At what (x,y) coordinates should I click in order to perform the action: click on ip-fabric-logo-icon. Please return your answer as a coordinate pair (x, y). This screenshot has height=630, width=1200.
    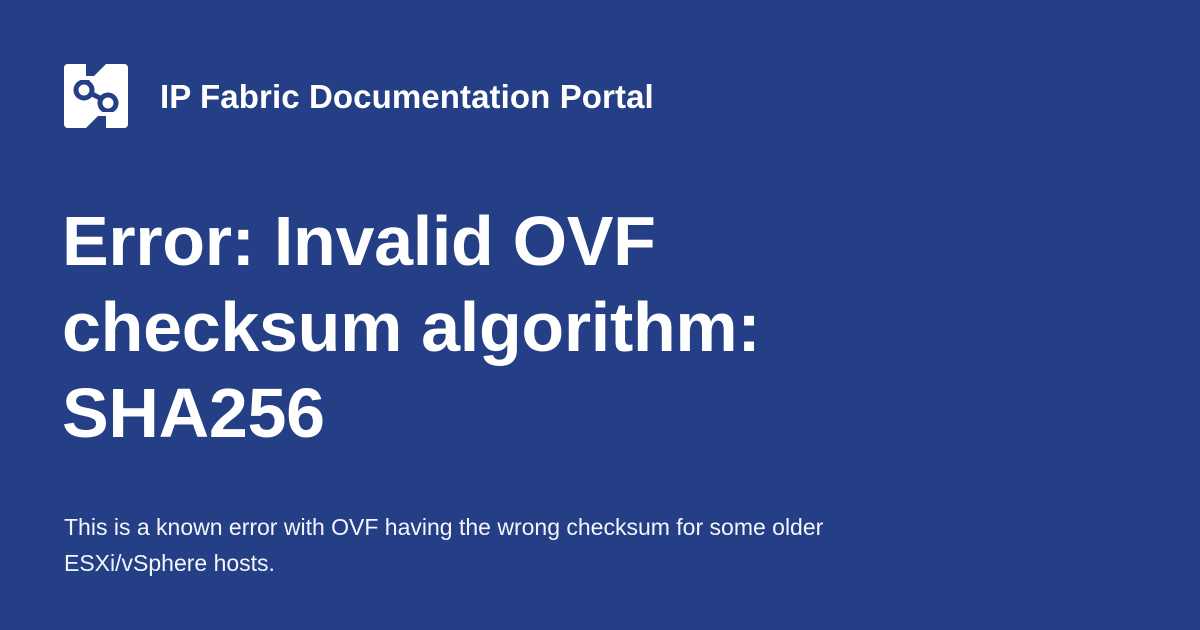
    Looking at the image, I should click on (96, 96).